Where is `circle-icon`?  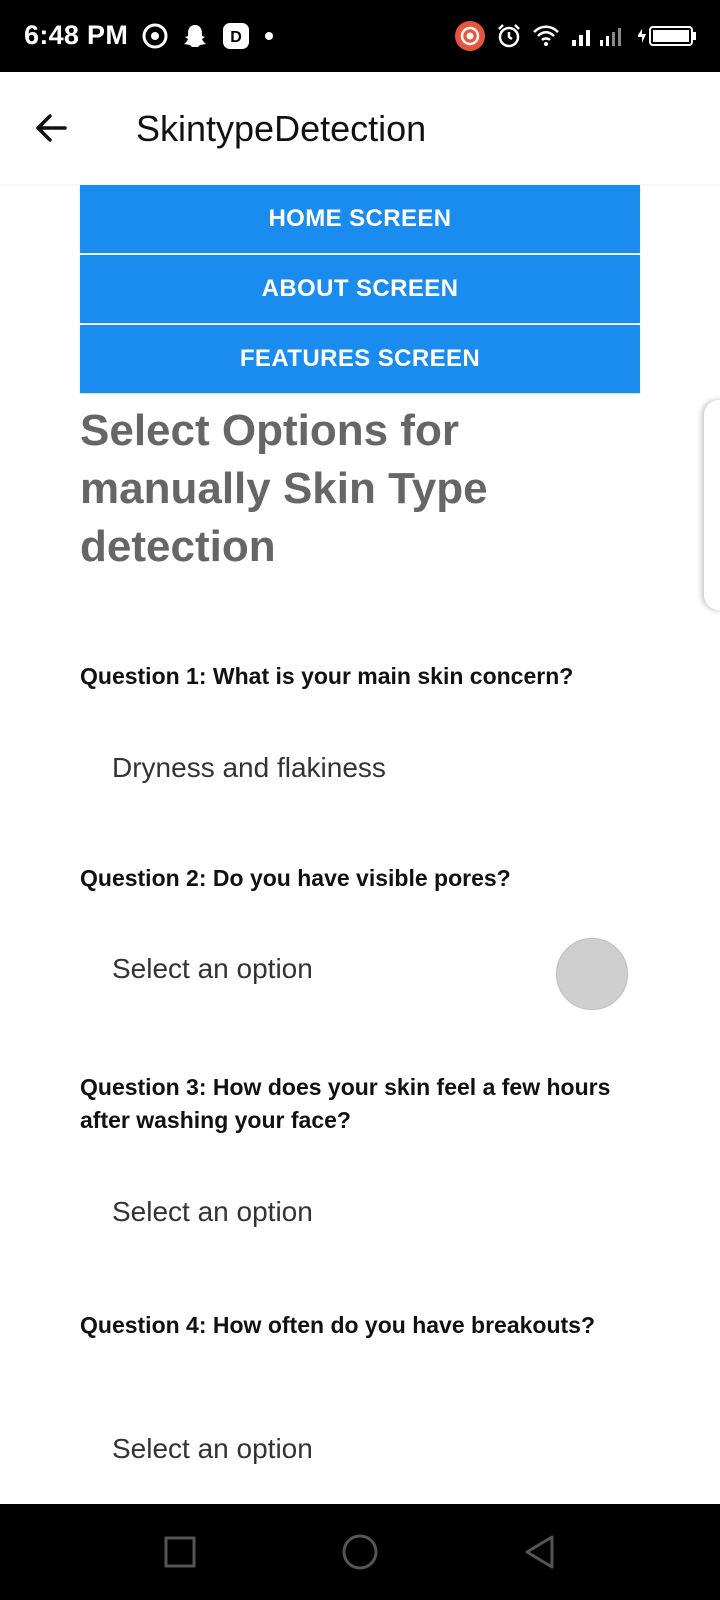 circle-icon is located at coordinates (360, 1552).